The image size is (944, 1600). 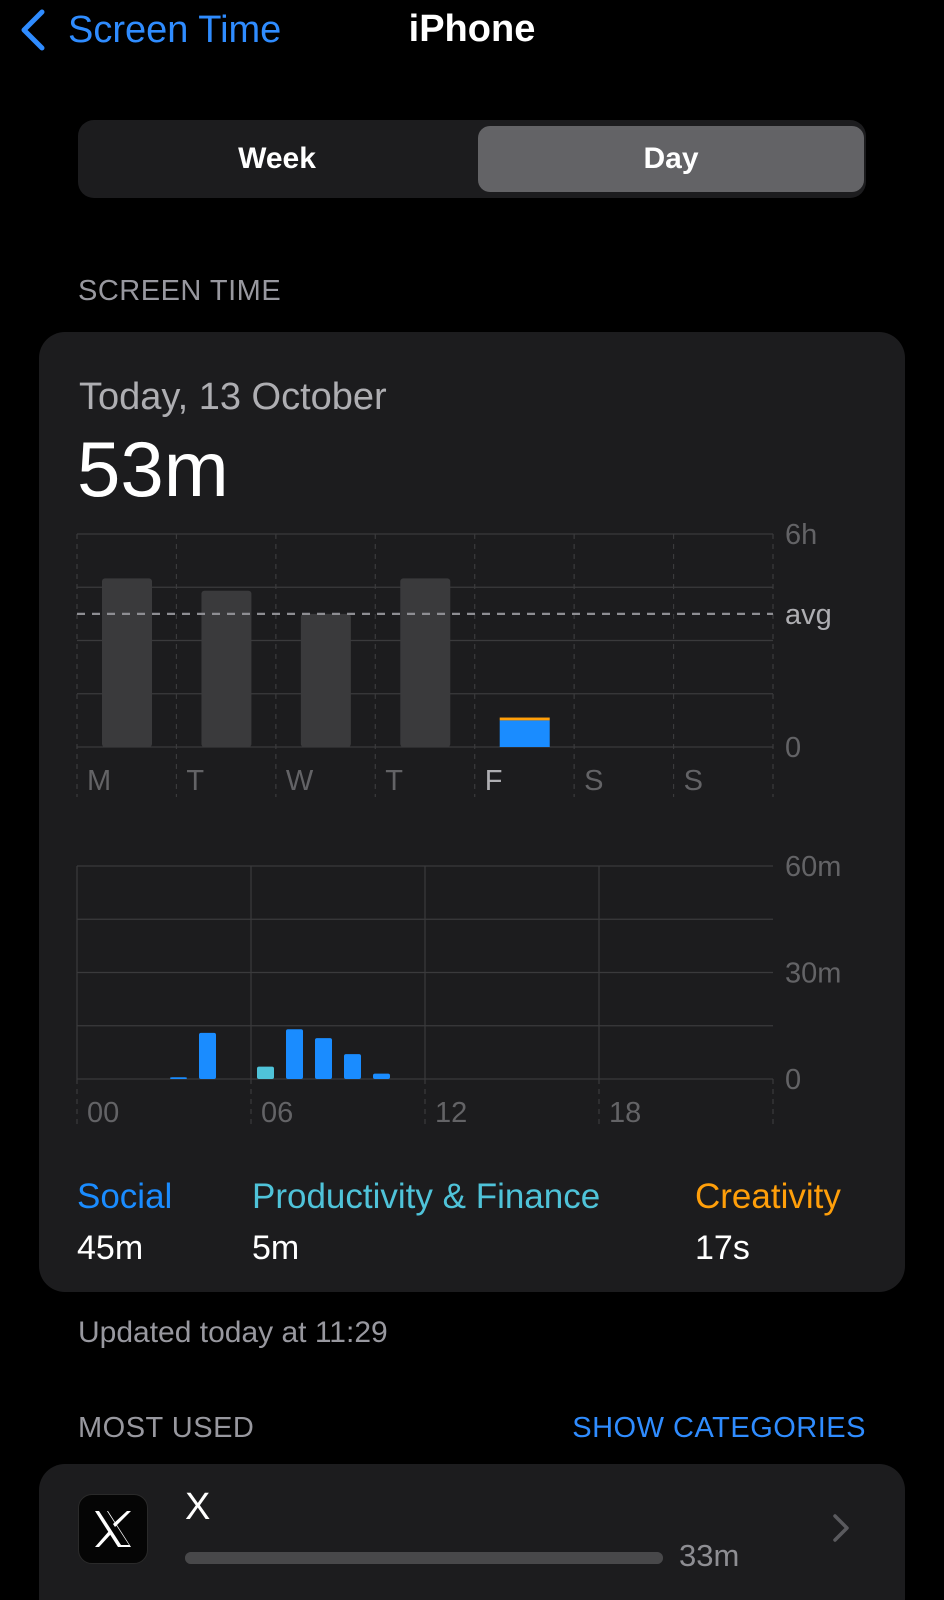 I want to click on show-categories-button: SHOW CATEGORIES, so click(x=719, y=1428).